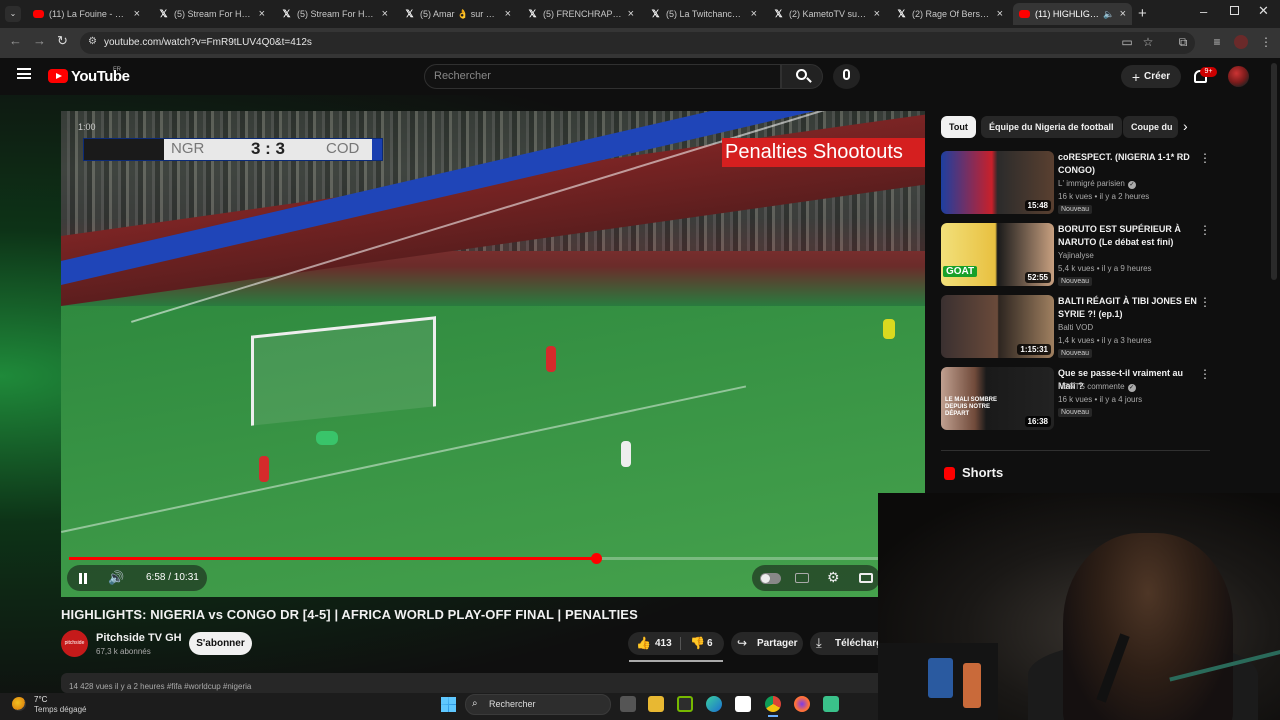 Image resolution: width=1280 pixels, height=720 pixels. What do you see at coordinates (1266, 42) in the screenshot?
I see `browser-menu-icon: ⋮` at bounding box center [1266, 42].